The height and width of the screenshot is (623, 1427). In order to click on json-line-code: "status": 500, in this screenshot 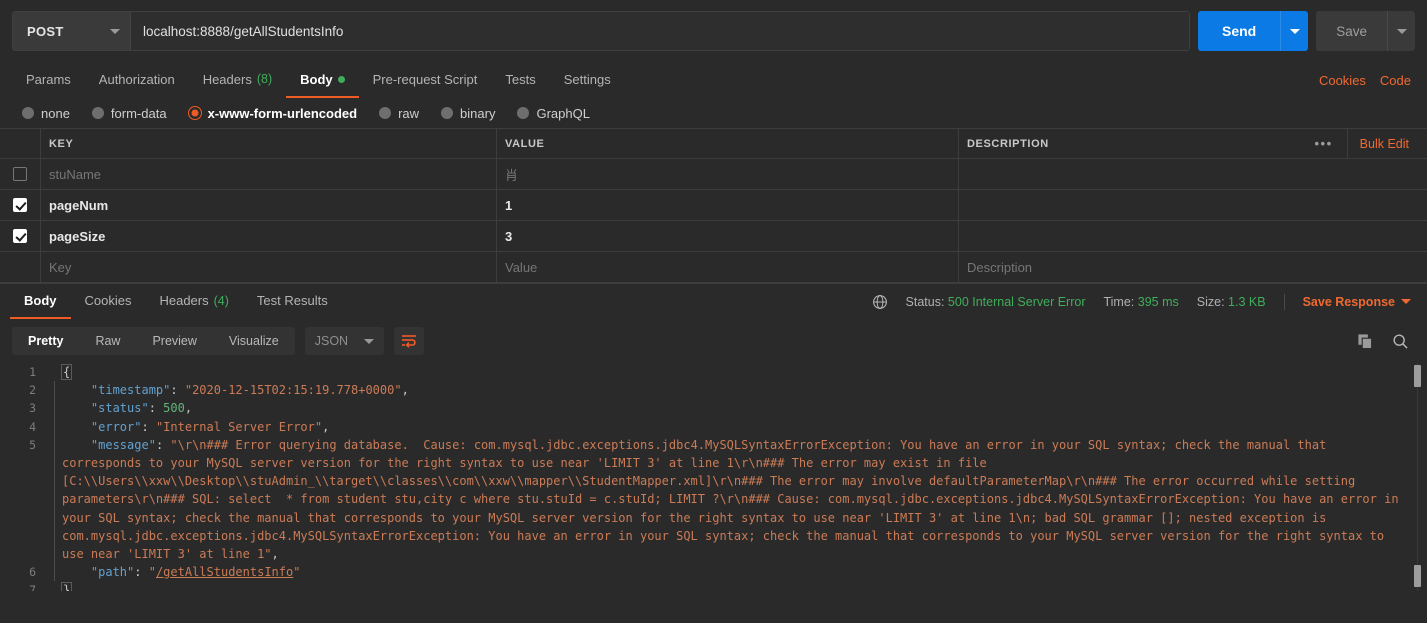, I will do `click(744, 408)`.